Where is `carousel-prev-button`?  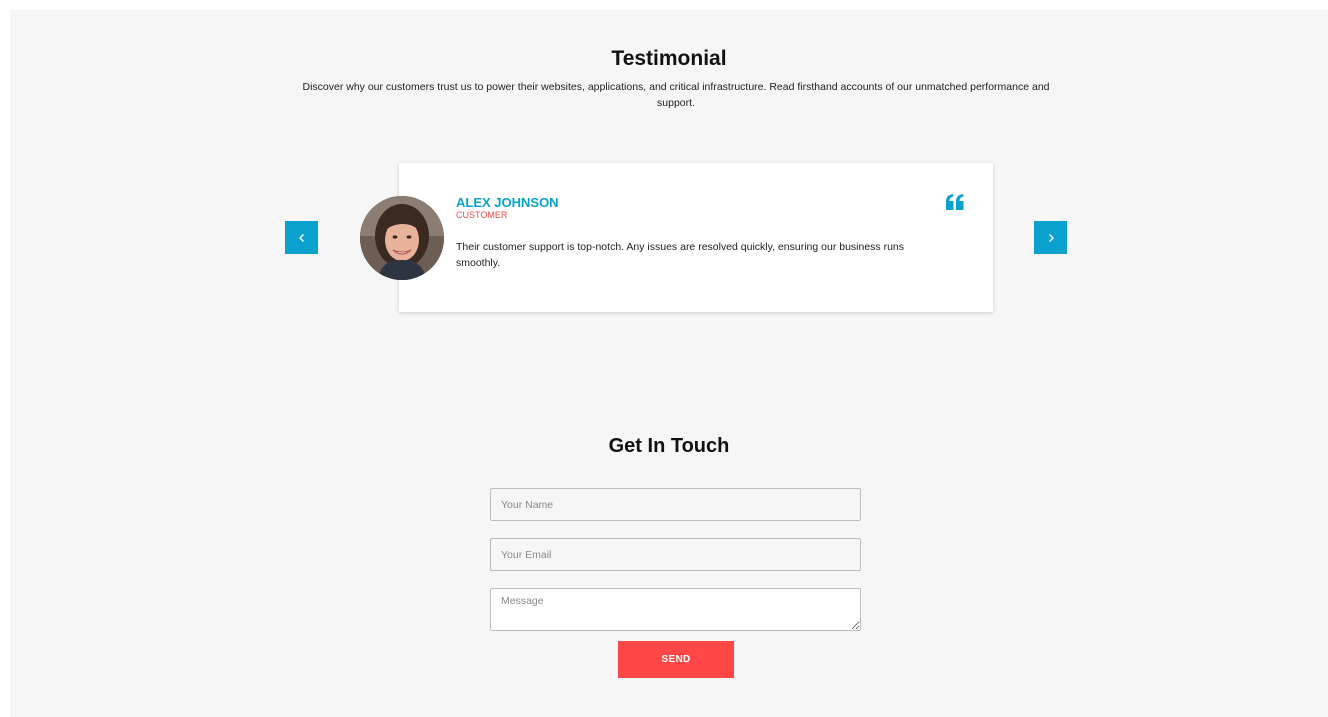
carousel-prev-button is located at coordinates (301, 237).